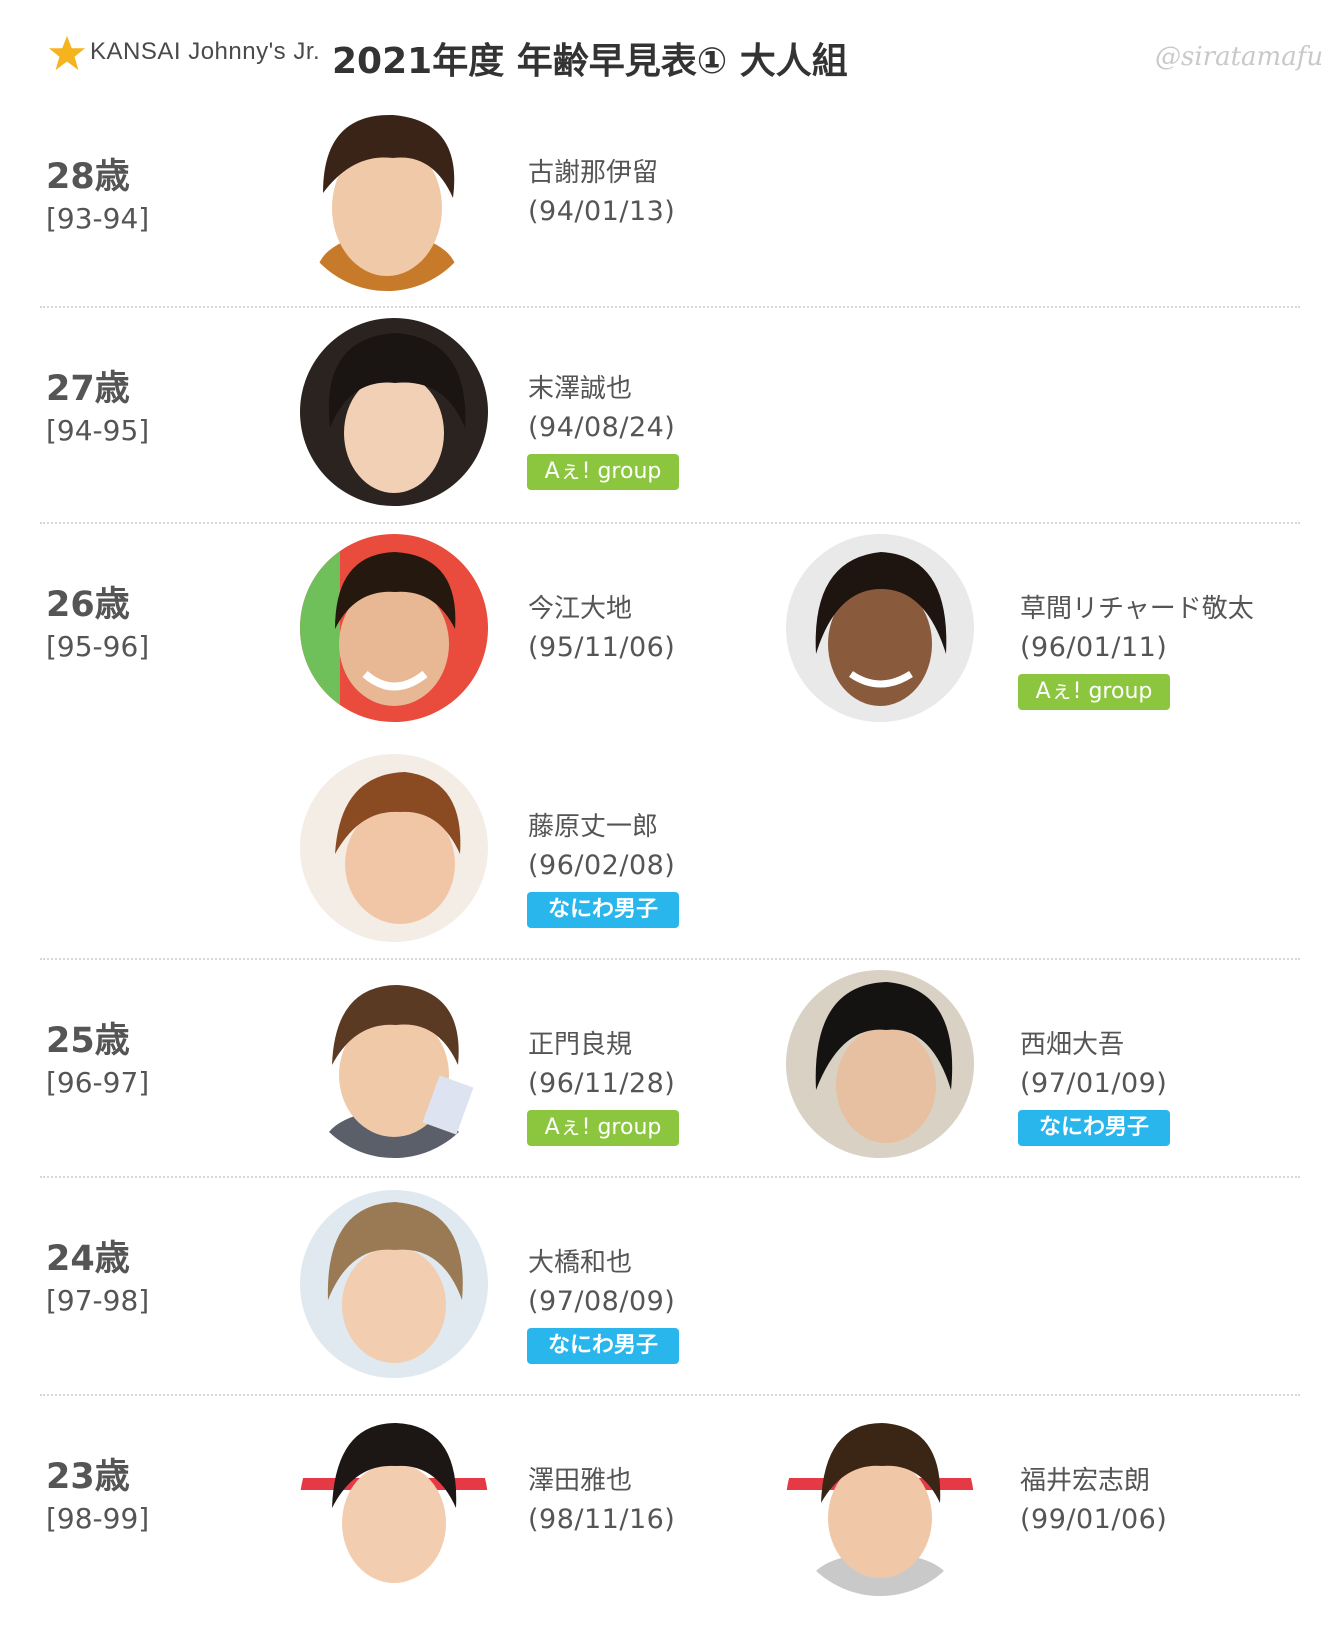 Image resolution: width=1329 pixels, height=1629 pixels. What do you see at coordinates (88, 1477) in the screenshot?
I see `age-label: 23歳` at bounding box center [88, 1477].